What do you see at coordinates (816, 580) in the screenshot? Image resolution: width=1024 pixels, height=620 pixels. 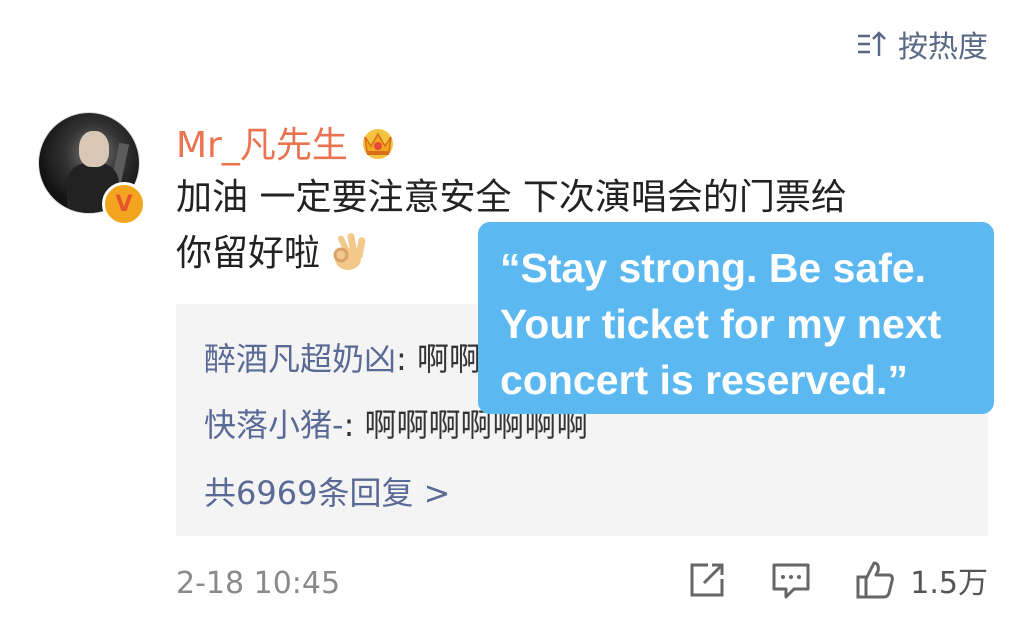 I see `comment-actions: 1.5万` at bounding box center [816, 580].